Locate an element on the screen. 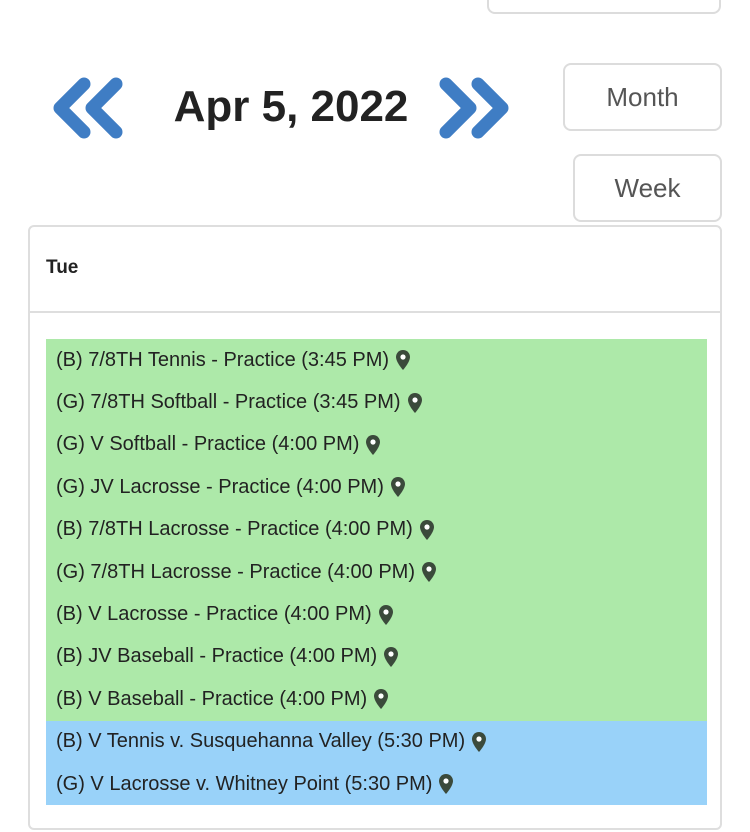  event-label: (B) V Baseball - Practice (4:00 PM) is located at coordinates (212, 698).